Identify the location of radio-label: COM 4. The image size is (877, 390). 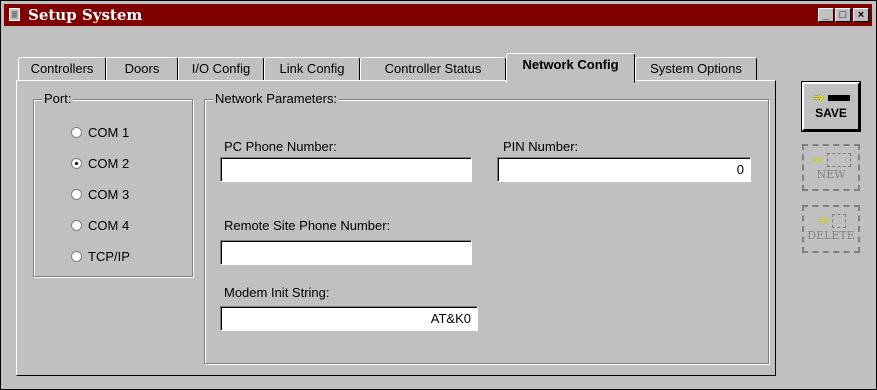
(109, 225).